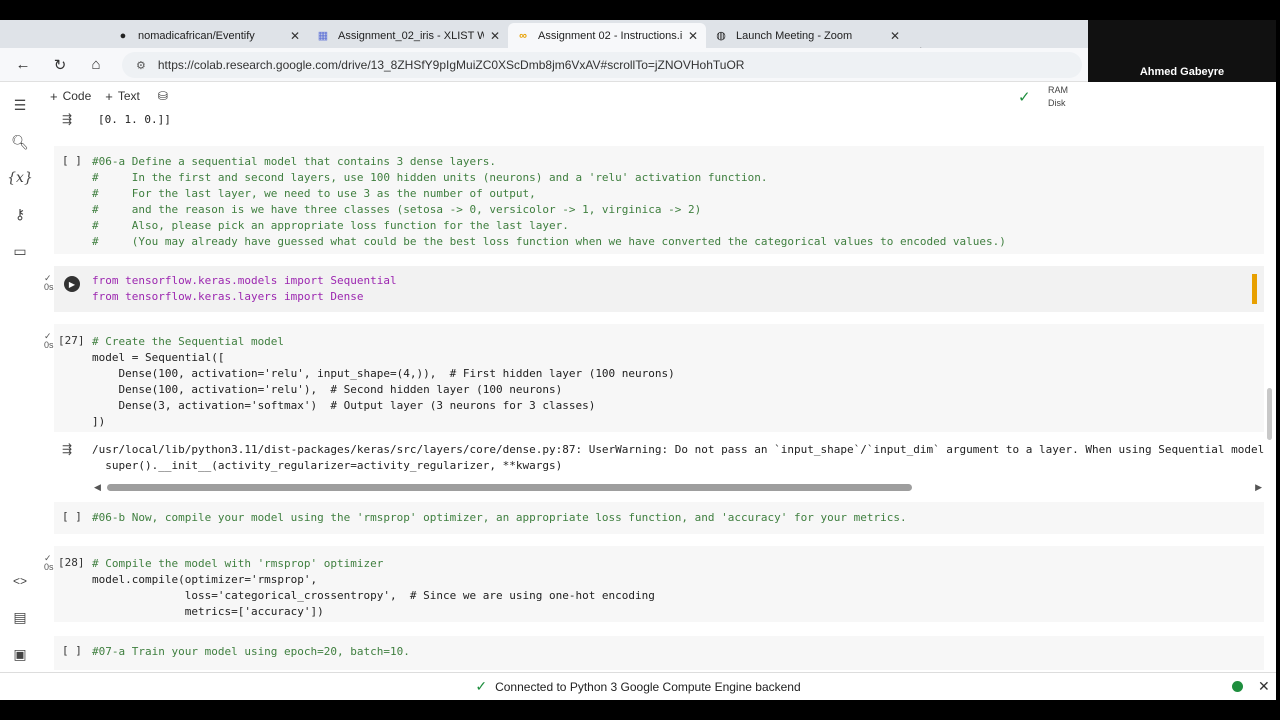 The height and width of the screenshot is (720, 1280). Describe the element at coordinates (1237, 686) in the screenshot. I see `status-dot-icon` at that location.